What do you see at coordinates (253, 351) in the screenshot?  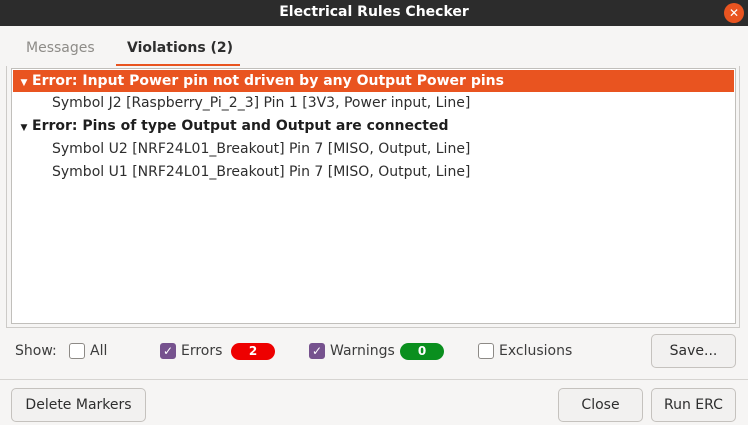 I see `errors-count-badge: 2` at bounding box center [253, 351].